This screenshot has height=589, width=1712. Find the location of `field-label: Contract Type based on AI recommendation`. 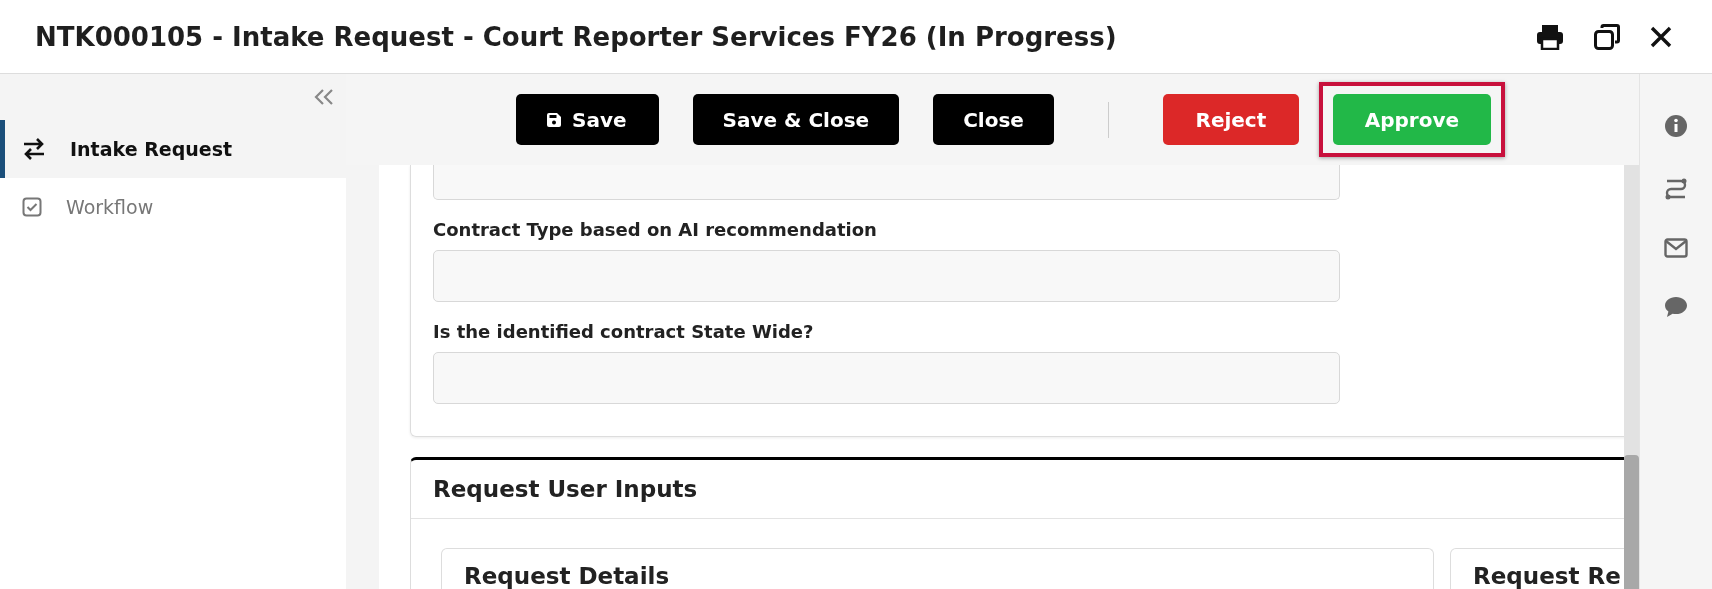

field-label: Contract Type based on AI recommendation is located at coordinates (655, 229).